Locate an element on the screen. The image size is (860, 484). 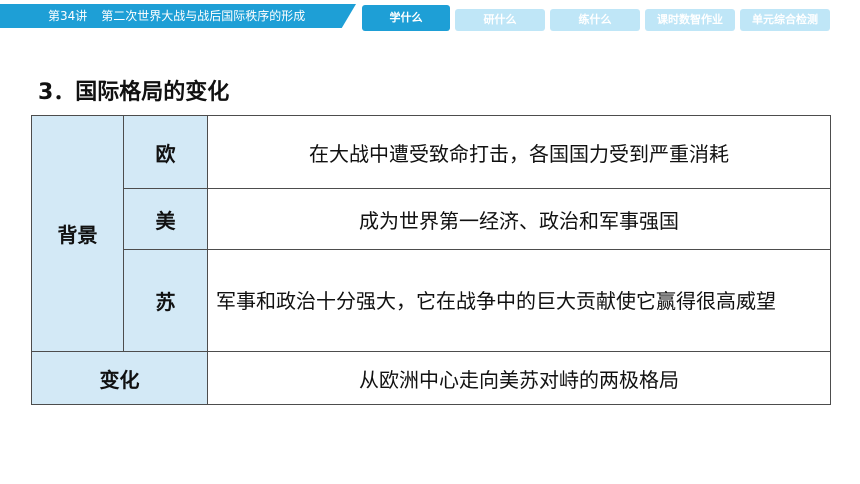
tab-study-what: 研什么 is located at coordinates (500, 20).